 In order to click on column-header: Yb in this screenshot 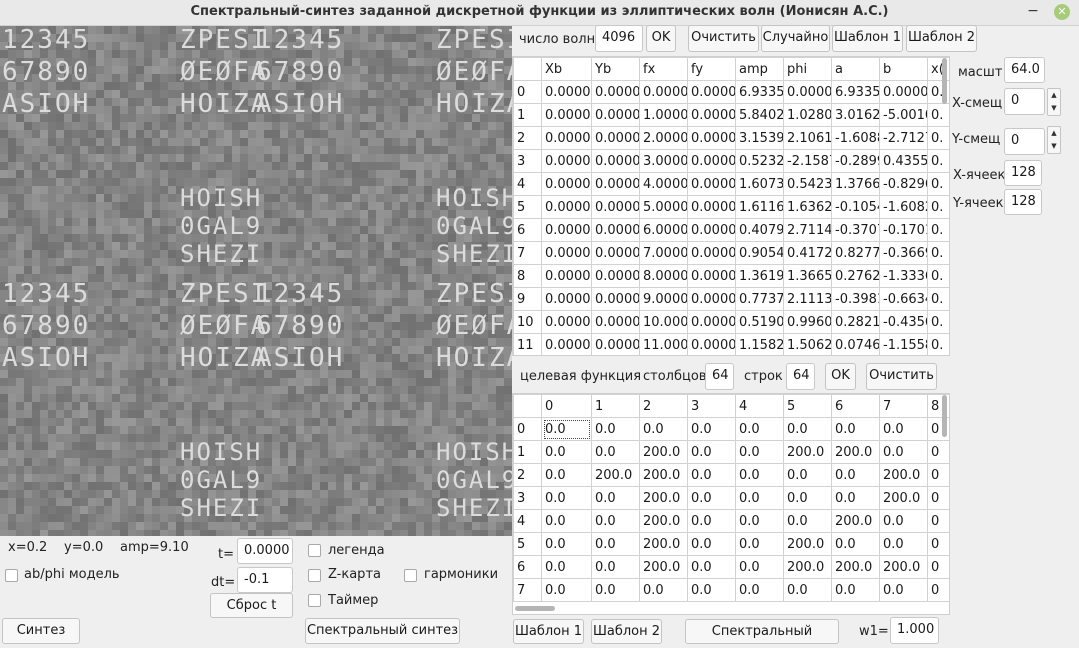, I will do `click(615, 69)`.